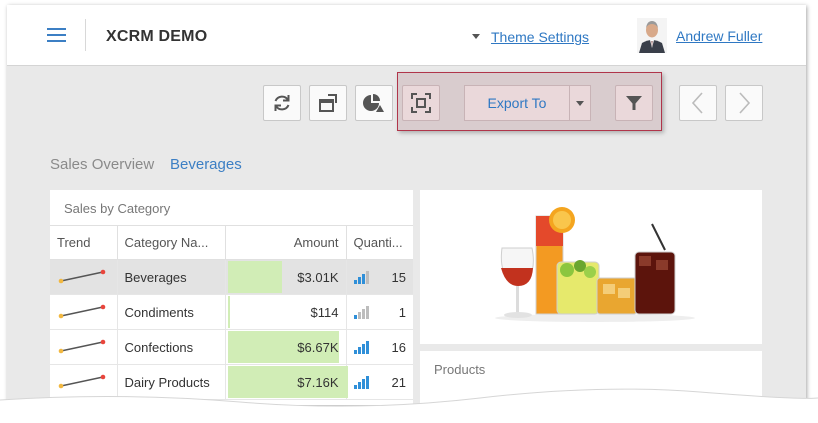 The image size is (818, 423). I want to click on quantity-value: 16, so click(398, 347).